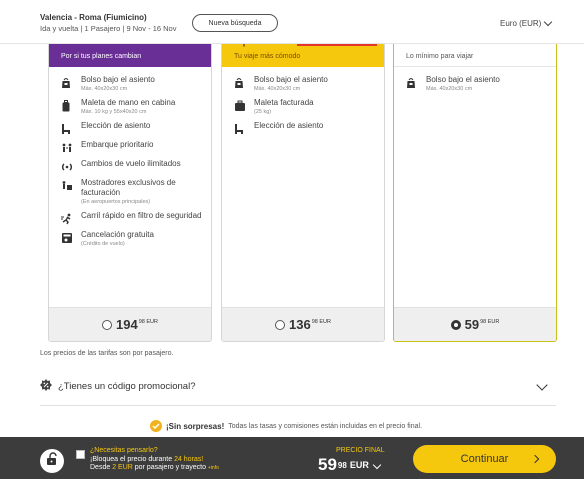 Image resolution: width=584 pixels, height=479 pixels. What do you see at coordinates (127, 324) in the screenshot?
I see `fare-price: 194` at bounding box center [127, 324].